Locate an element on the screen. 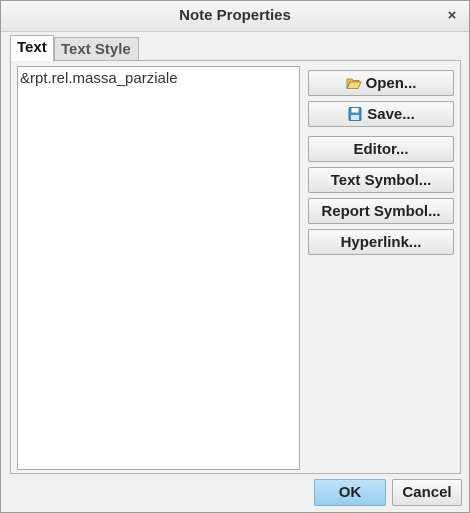  close-icon: × is located at coordinates (452, 16).